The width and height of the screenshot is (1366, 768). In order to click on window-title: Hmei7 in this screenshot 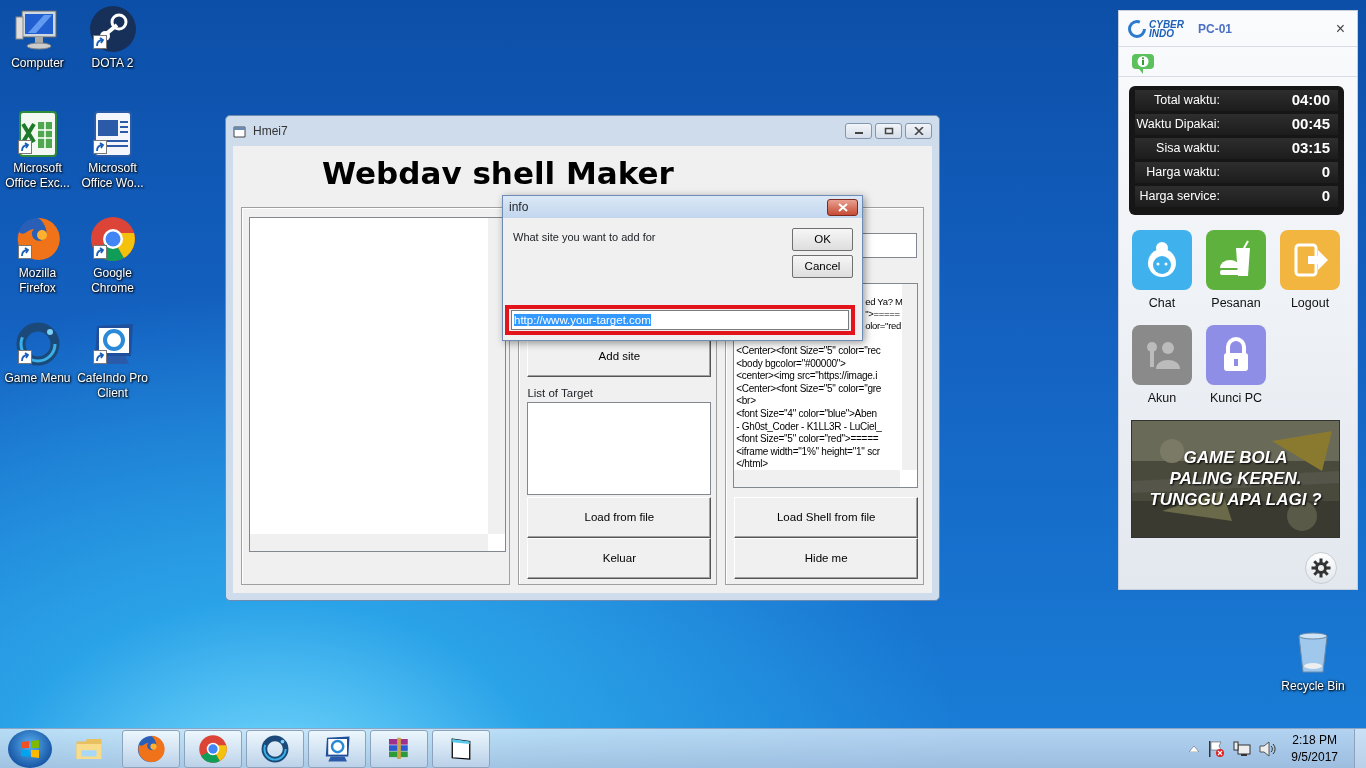, I will do `click(270, 131)`.